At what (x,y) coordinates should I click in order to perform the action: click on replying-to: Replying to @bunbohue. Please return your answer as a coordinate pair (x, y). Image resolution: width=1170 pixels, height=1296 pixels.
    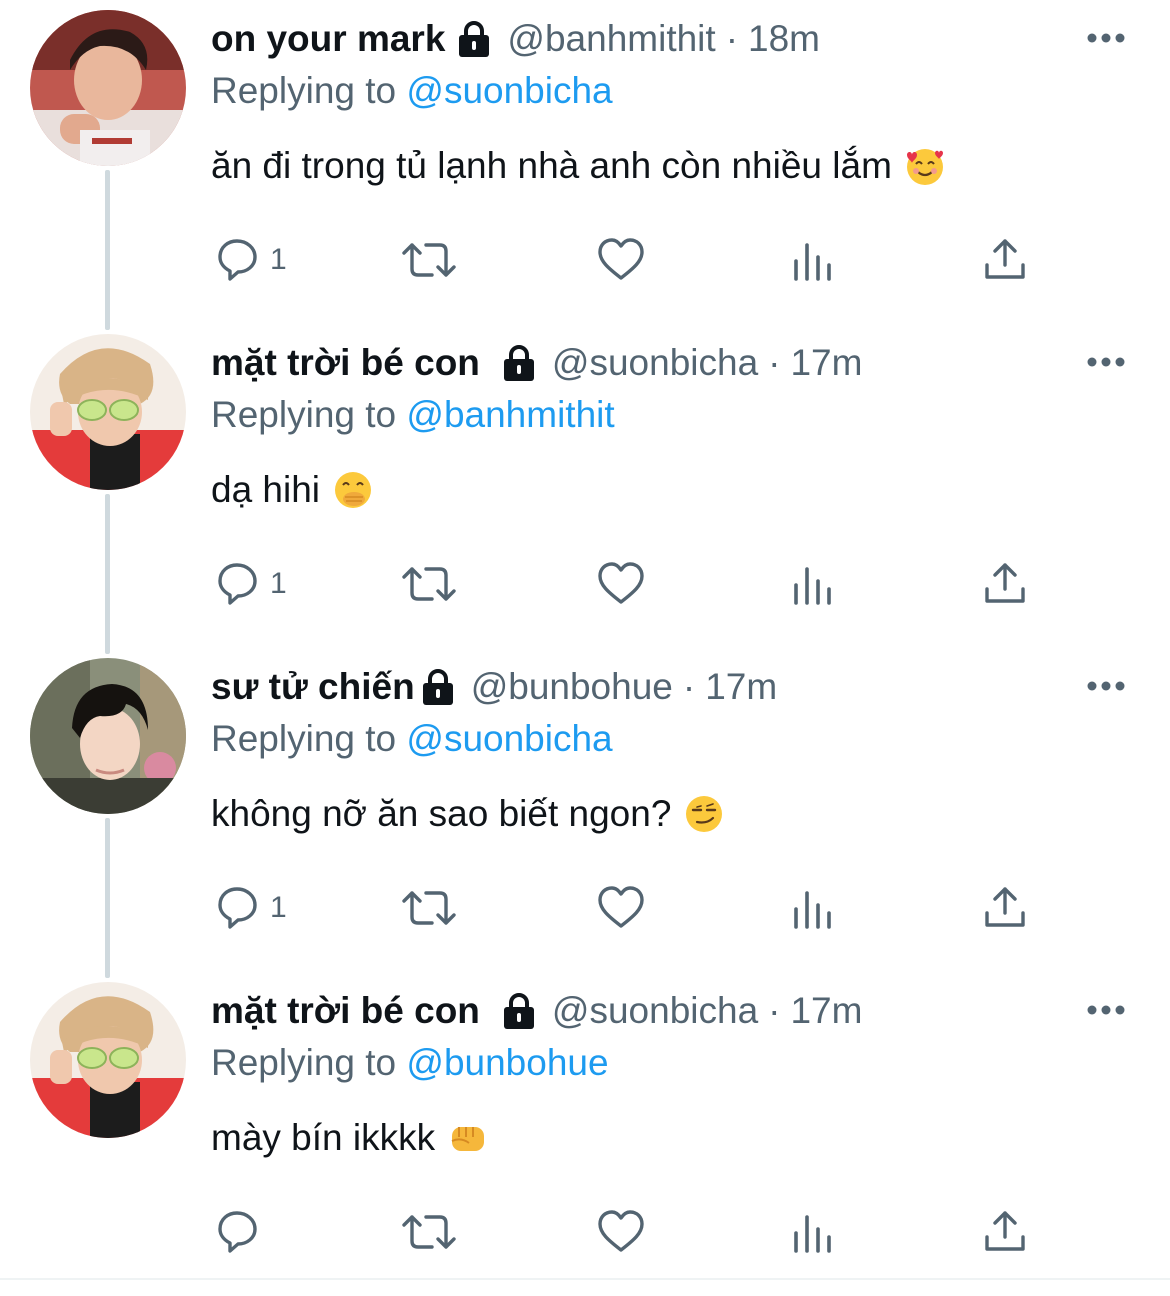
    Looking at the image, I should click on (410, 1063).